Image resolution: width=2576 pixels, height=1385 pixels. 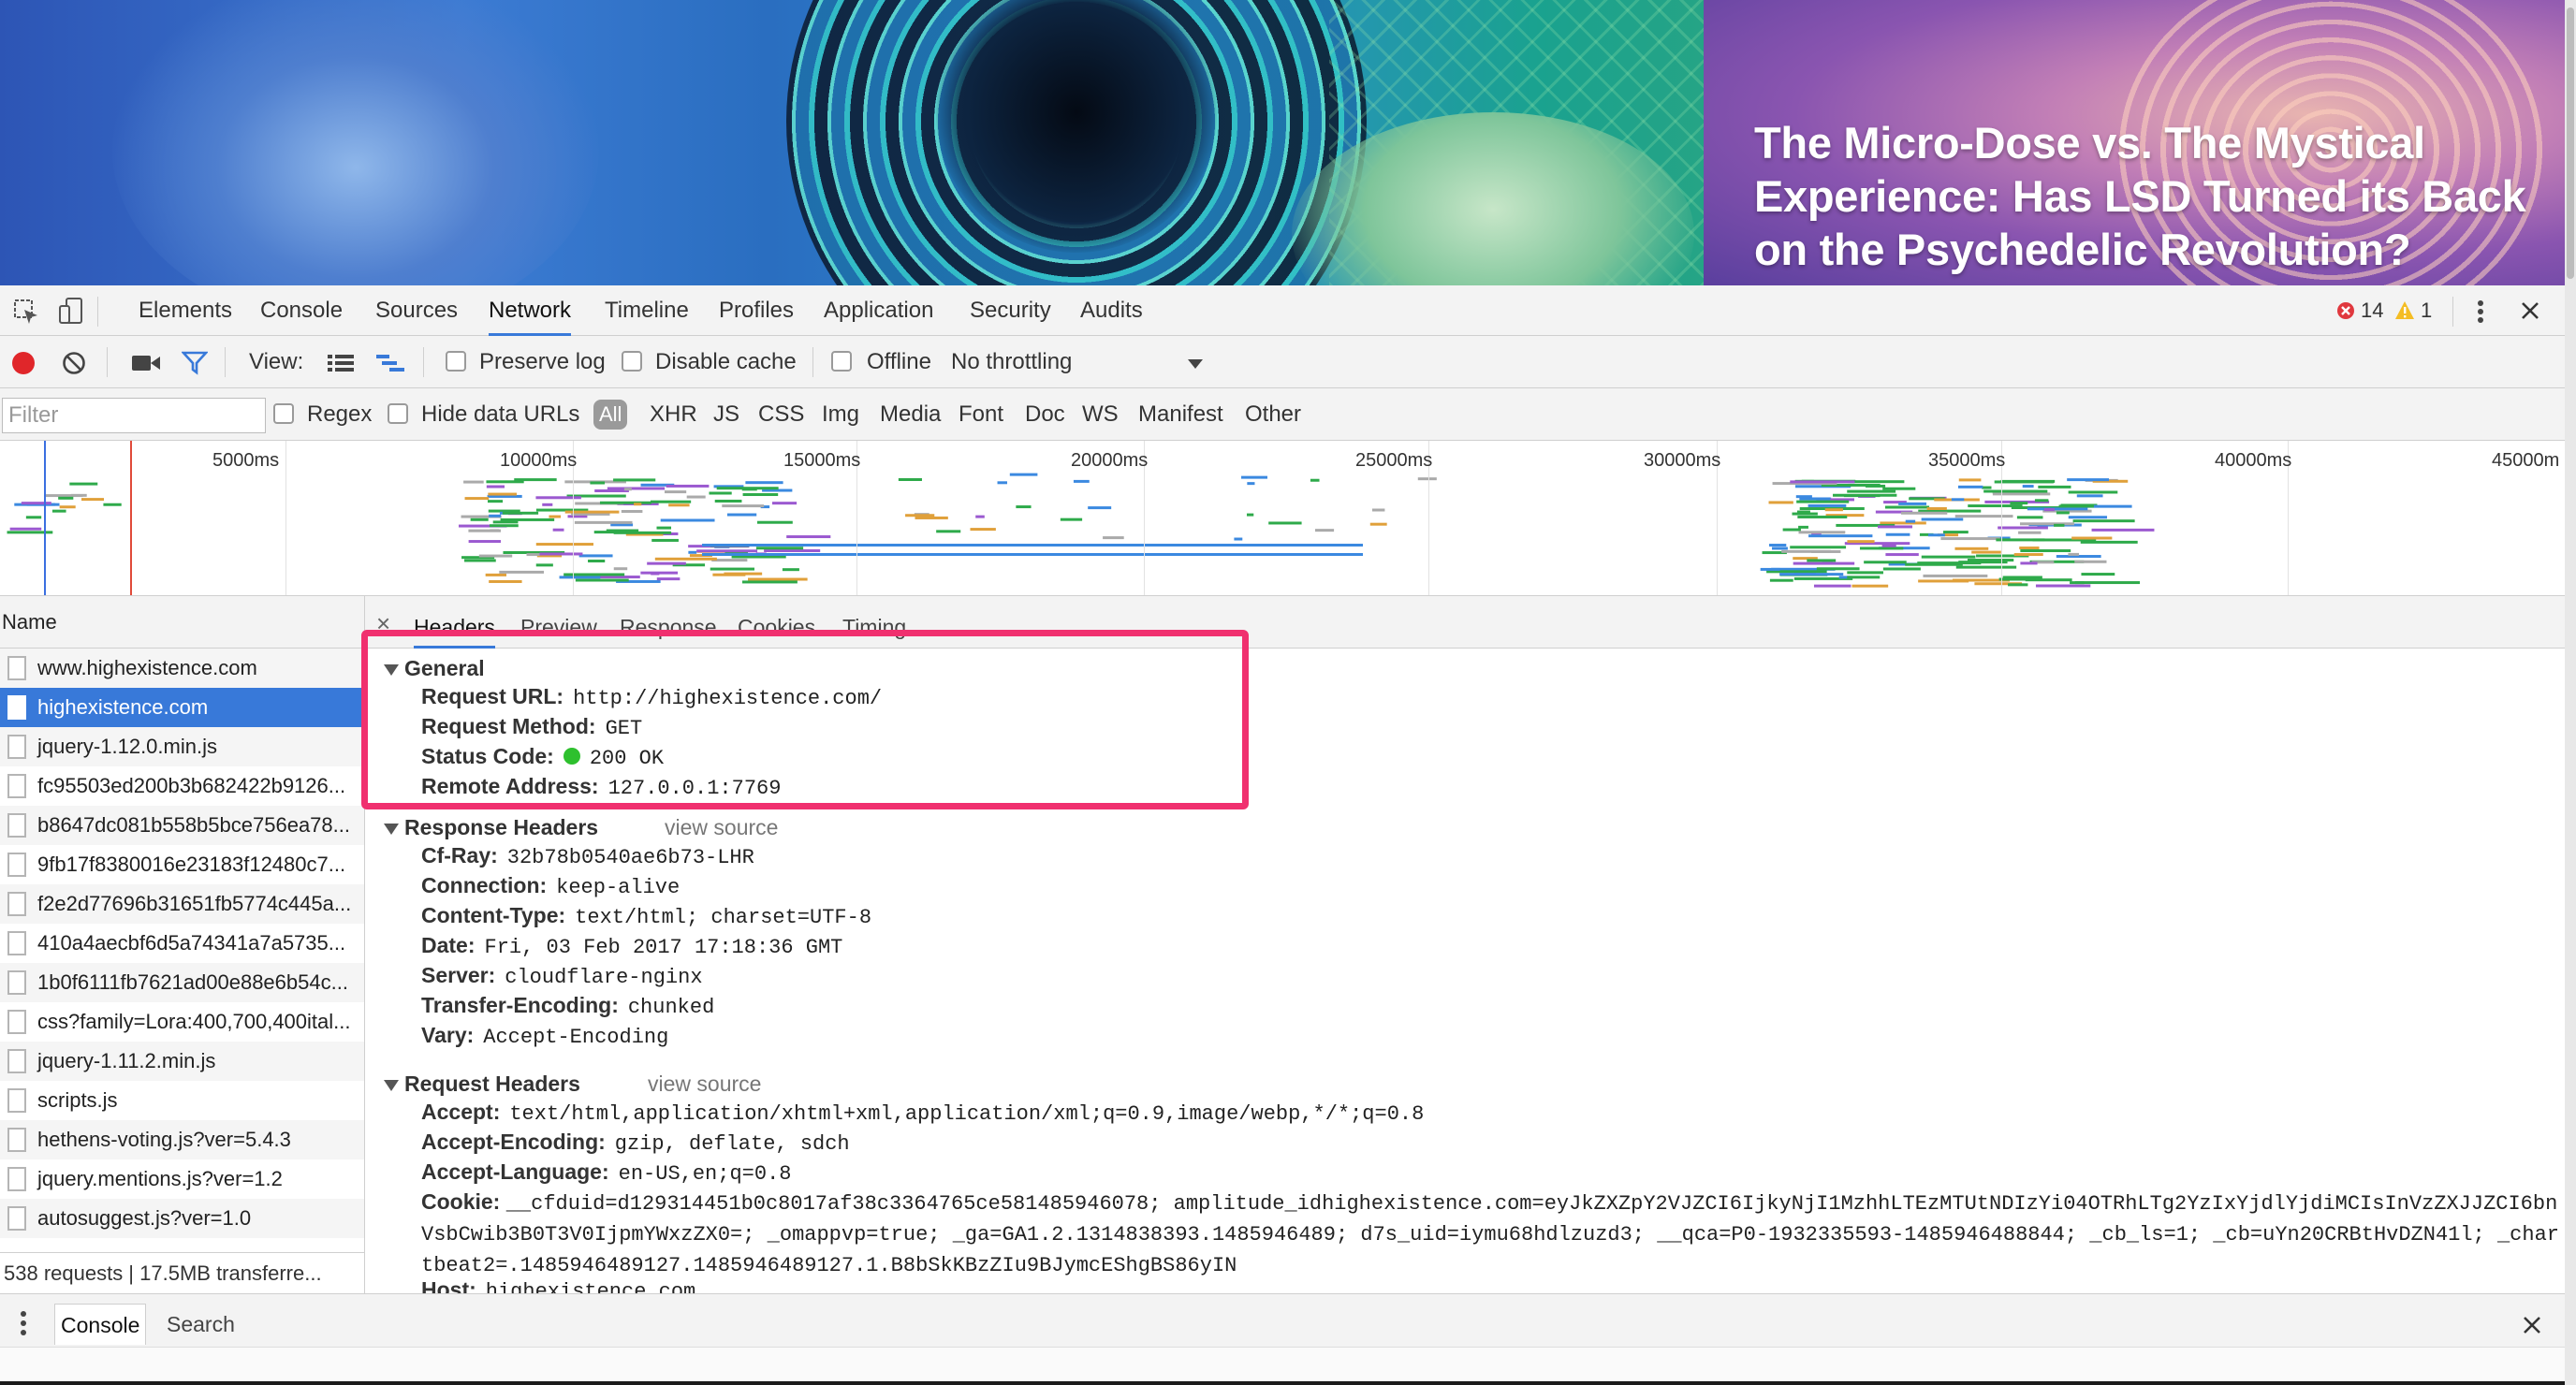 What do you see at coordinates (776, 623) in the screenshot?
I see `detail-tab-cookies: Cookies` at bounding box center [776, 623].